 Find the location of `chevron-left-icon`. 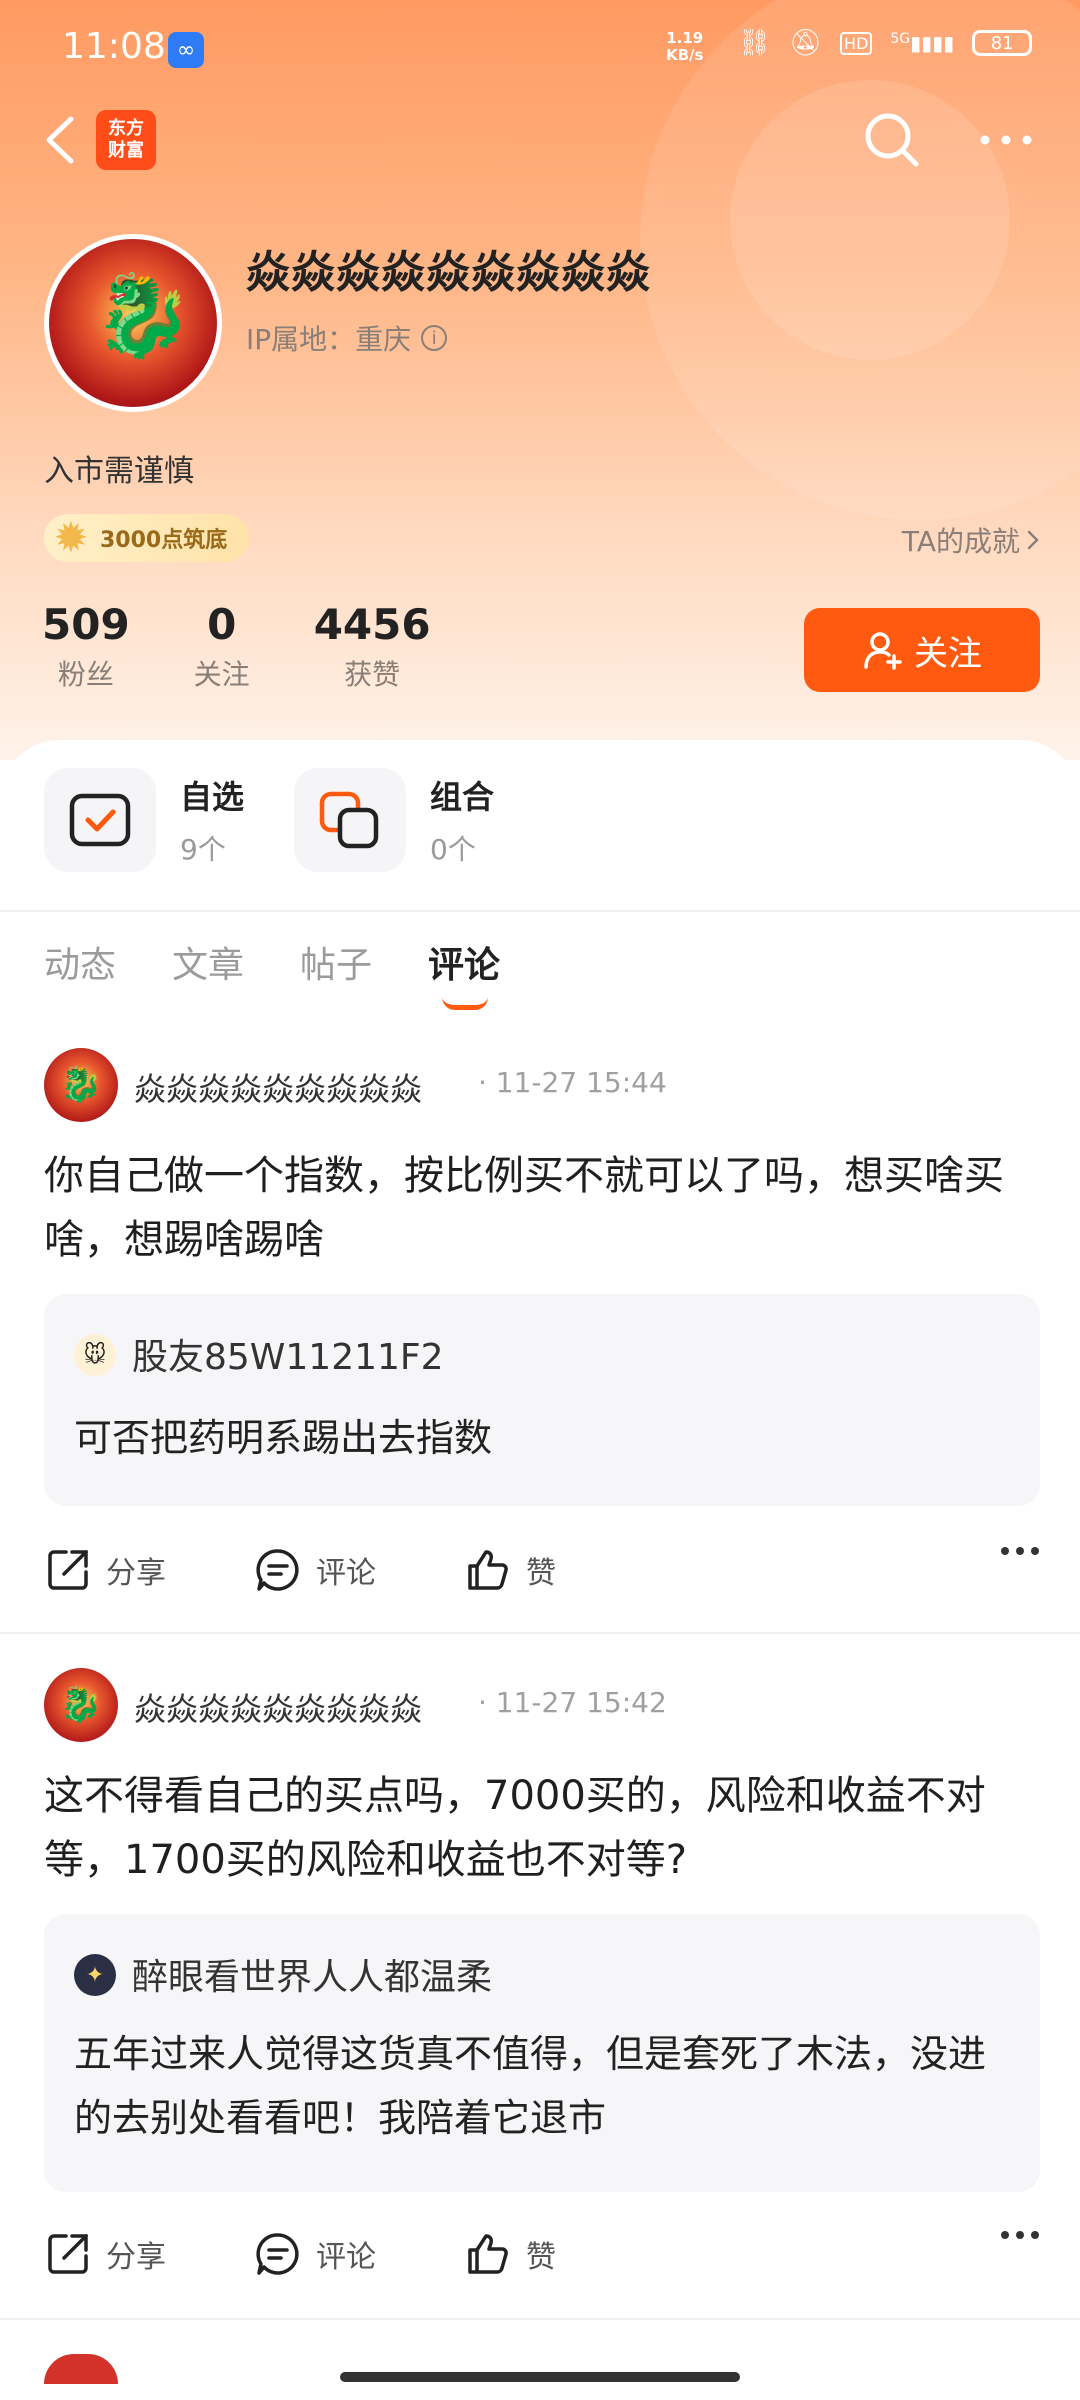

chevron-left-icon is located at coordinates (60, 140).